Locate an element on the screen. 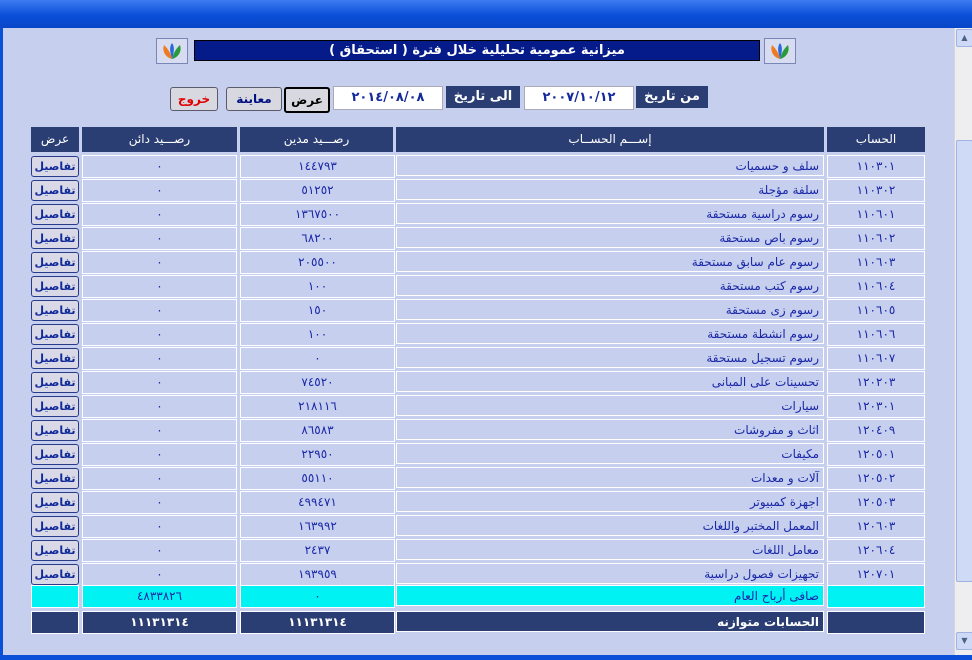 This screenshot has width=972, height=660. scroll-down-icon: ▼ is located at coordinates (964, 641).